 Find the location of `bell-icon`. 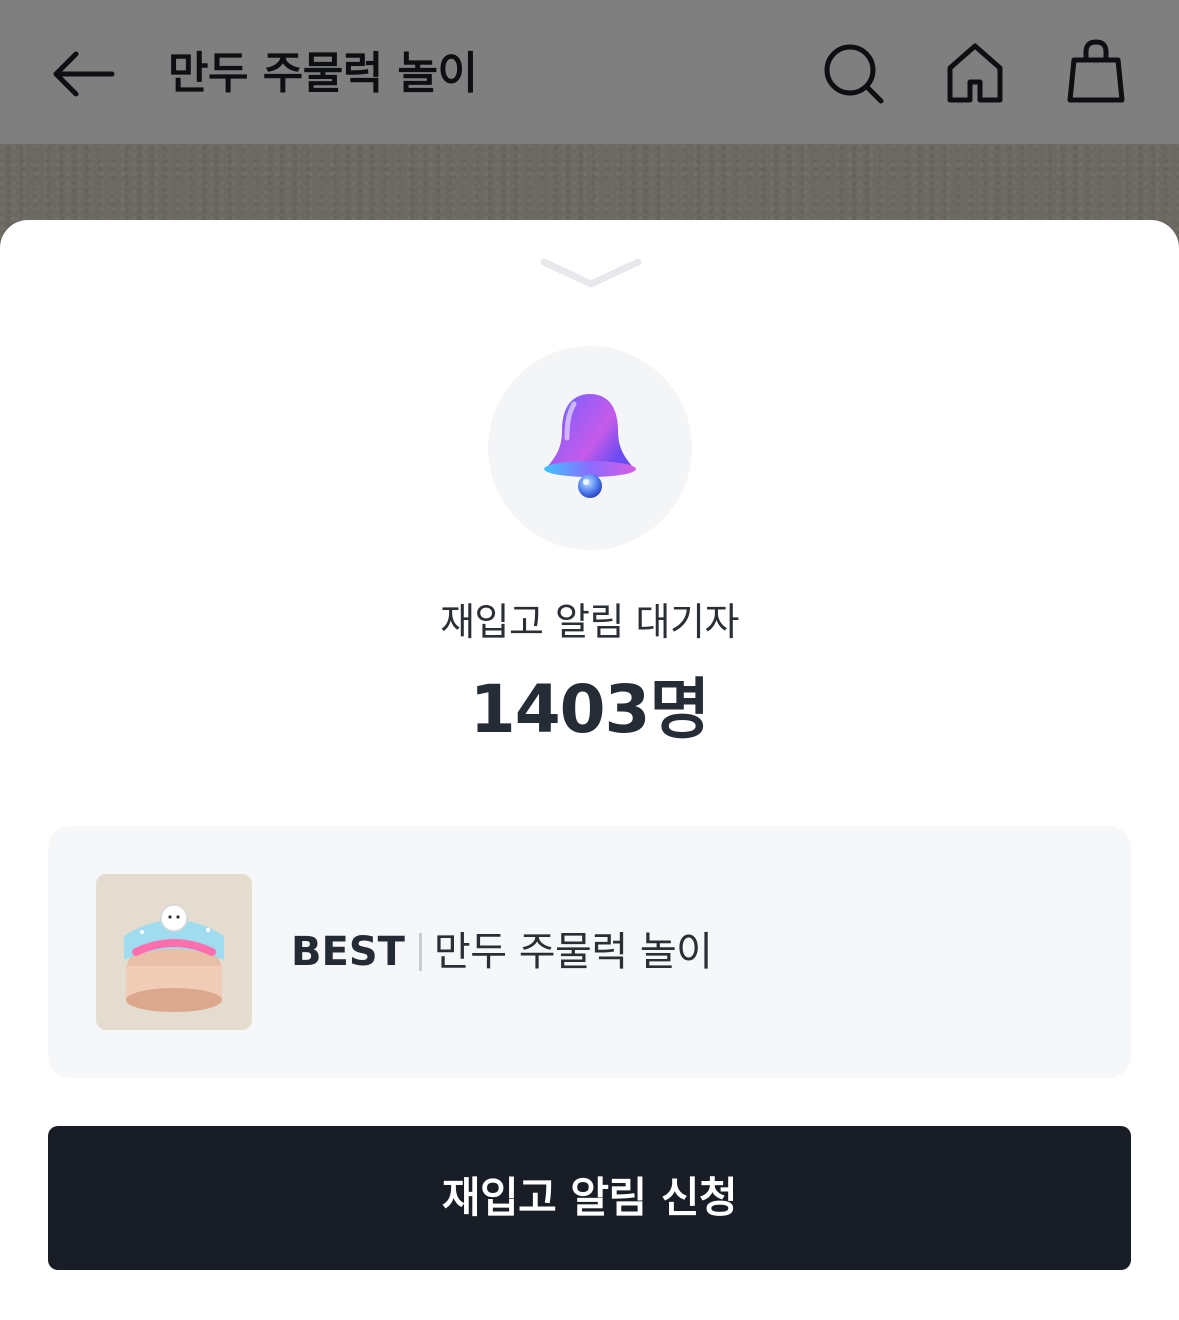

bell-icon is located at coordinates (590, 449).